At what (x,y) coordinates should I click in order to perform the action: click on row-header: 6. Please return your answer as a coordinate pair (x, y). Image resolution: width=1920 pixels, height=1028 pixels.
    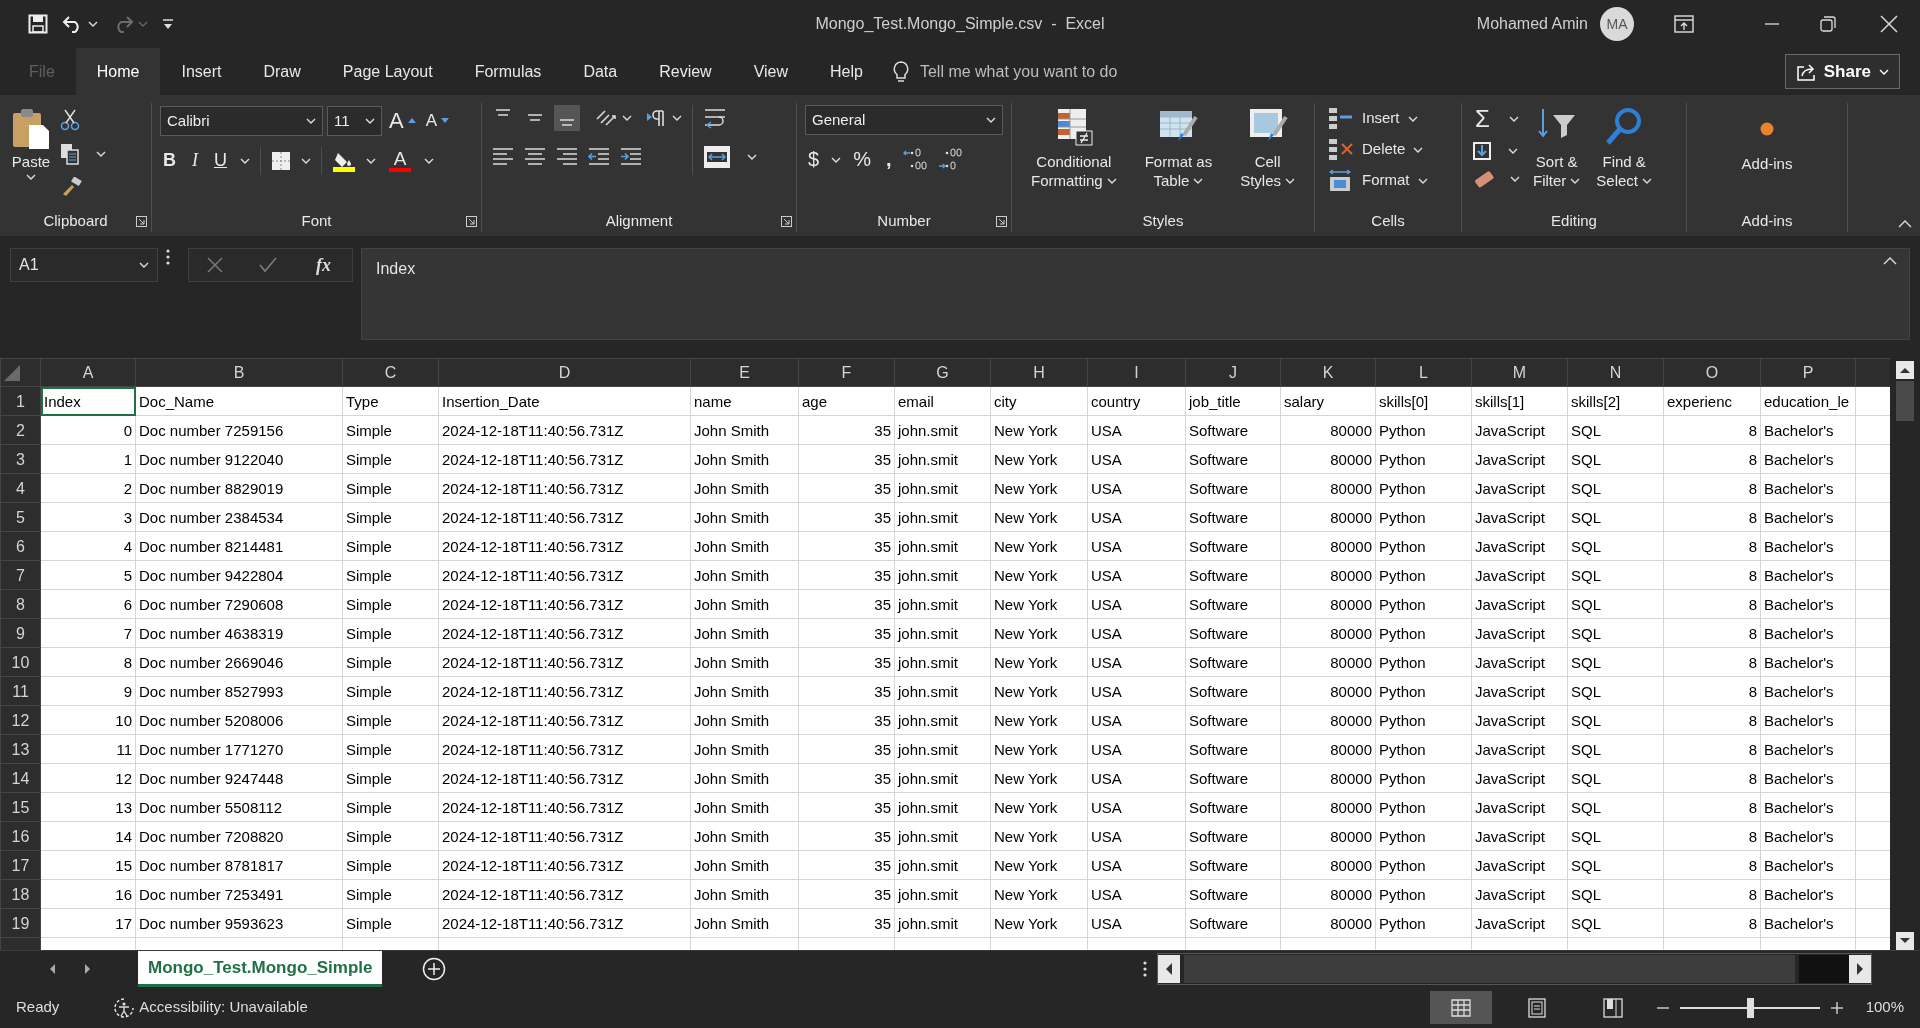
    Looking at the image, I should click on (20, 546).